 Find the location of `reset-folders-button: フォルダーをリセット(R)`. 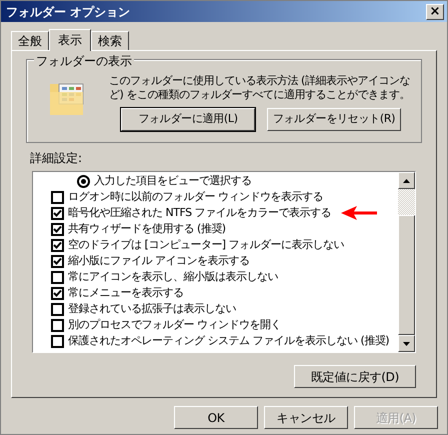

reset-folders-button: フォルダーをリセット(R) is located at coordinates (334, 119).